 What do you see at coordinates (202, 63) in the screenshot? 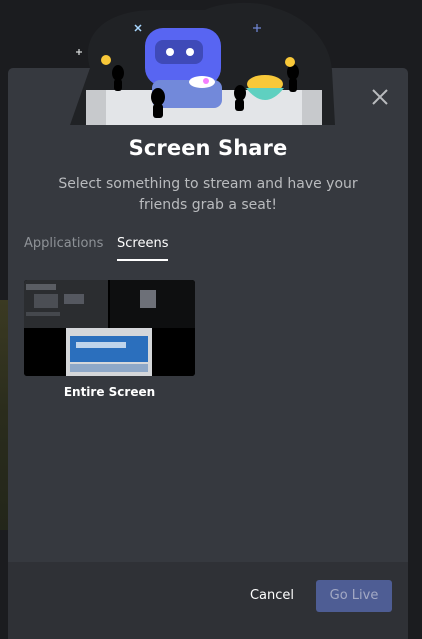
I see `hero-illustration` at bounding box center [202, 63].